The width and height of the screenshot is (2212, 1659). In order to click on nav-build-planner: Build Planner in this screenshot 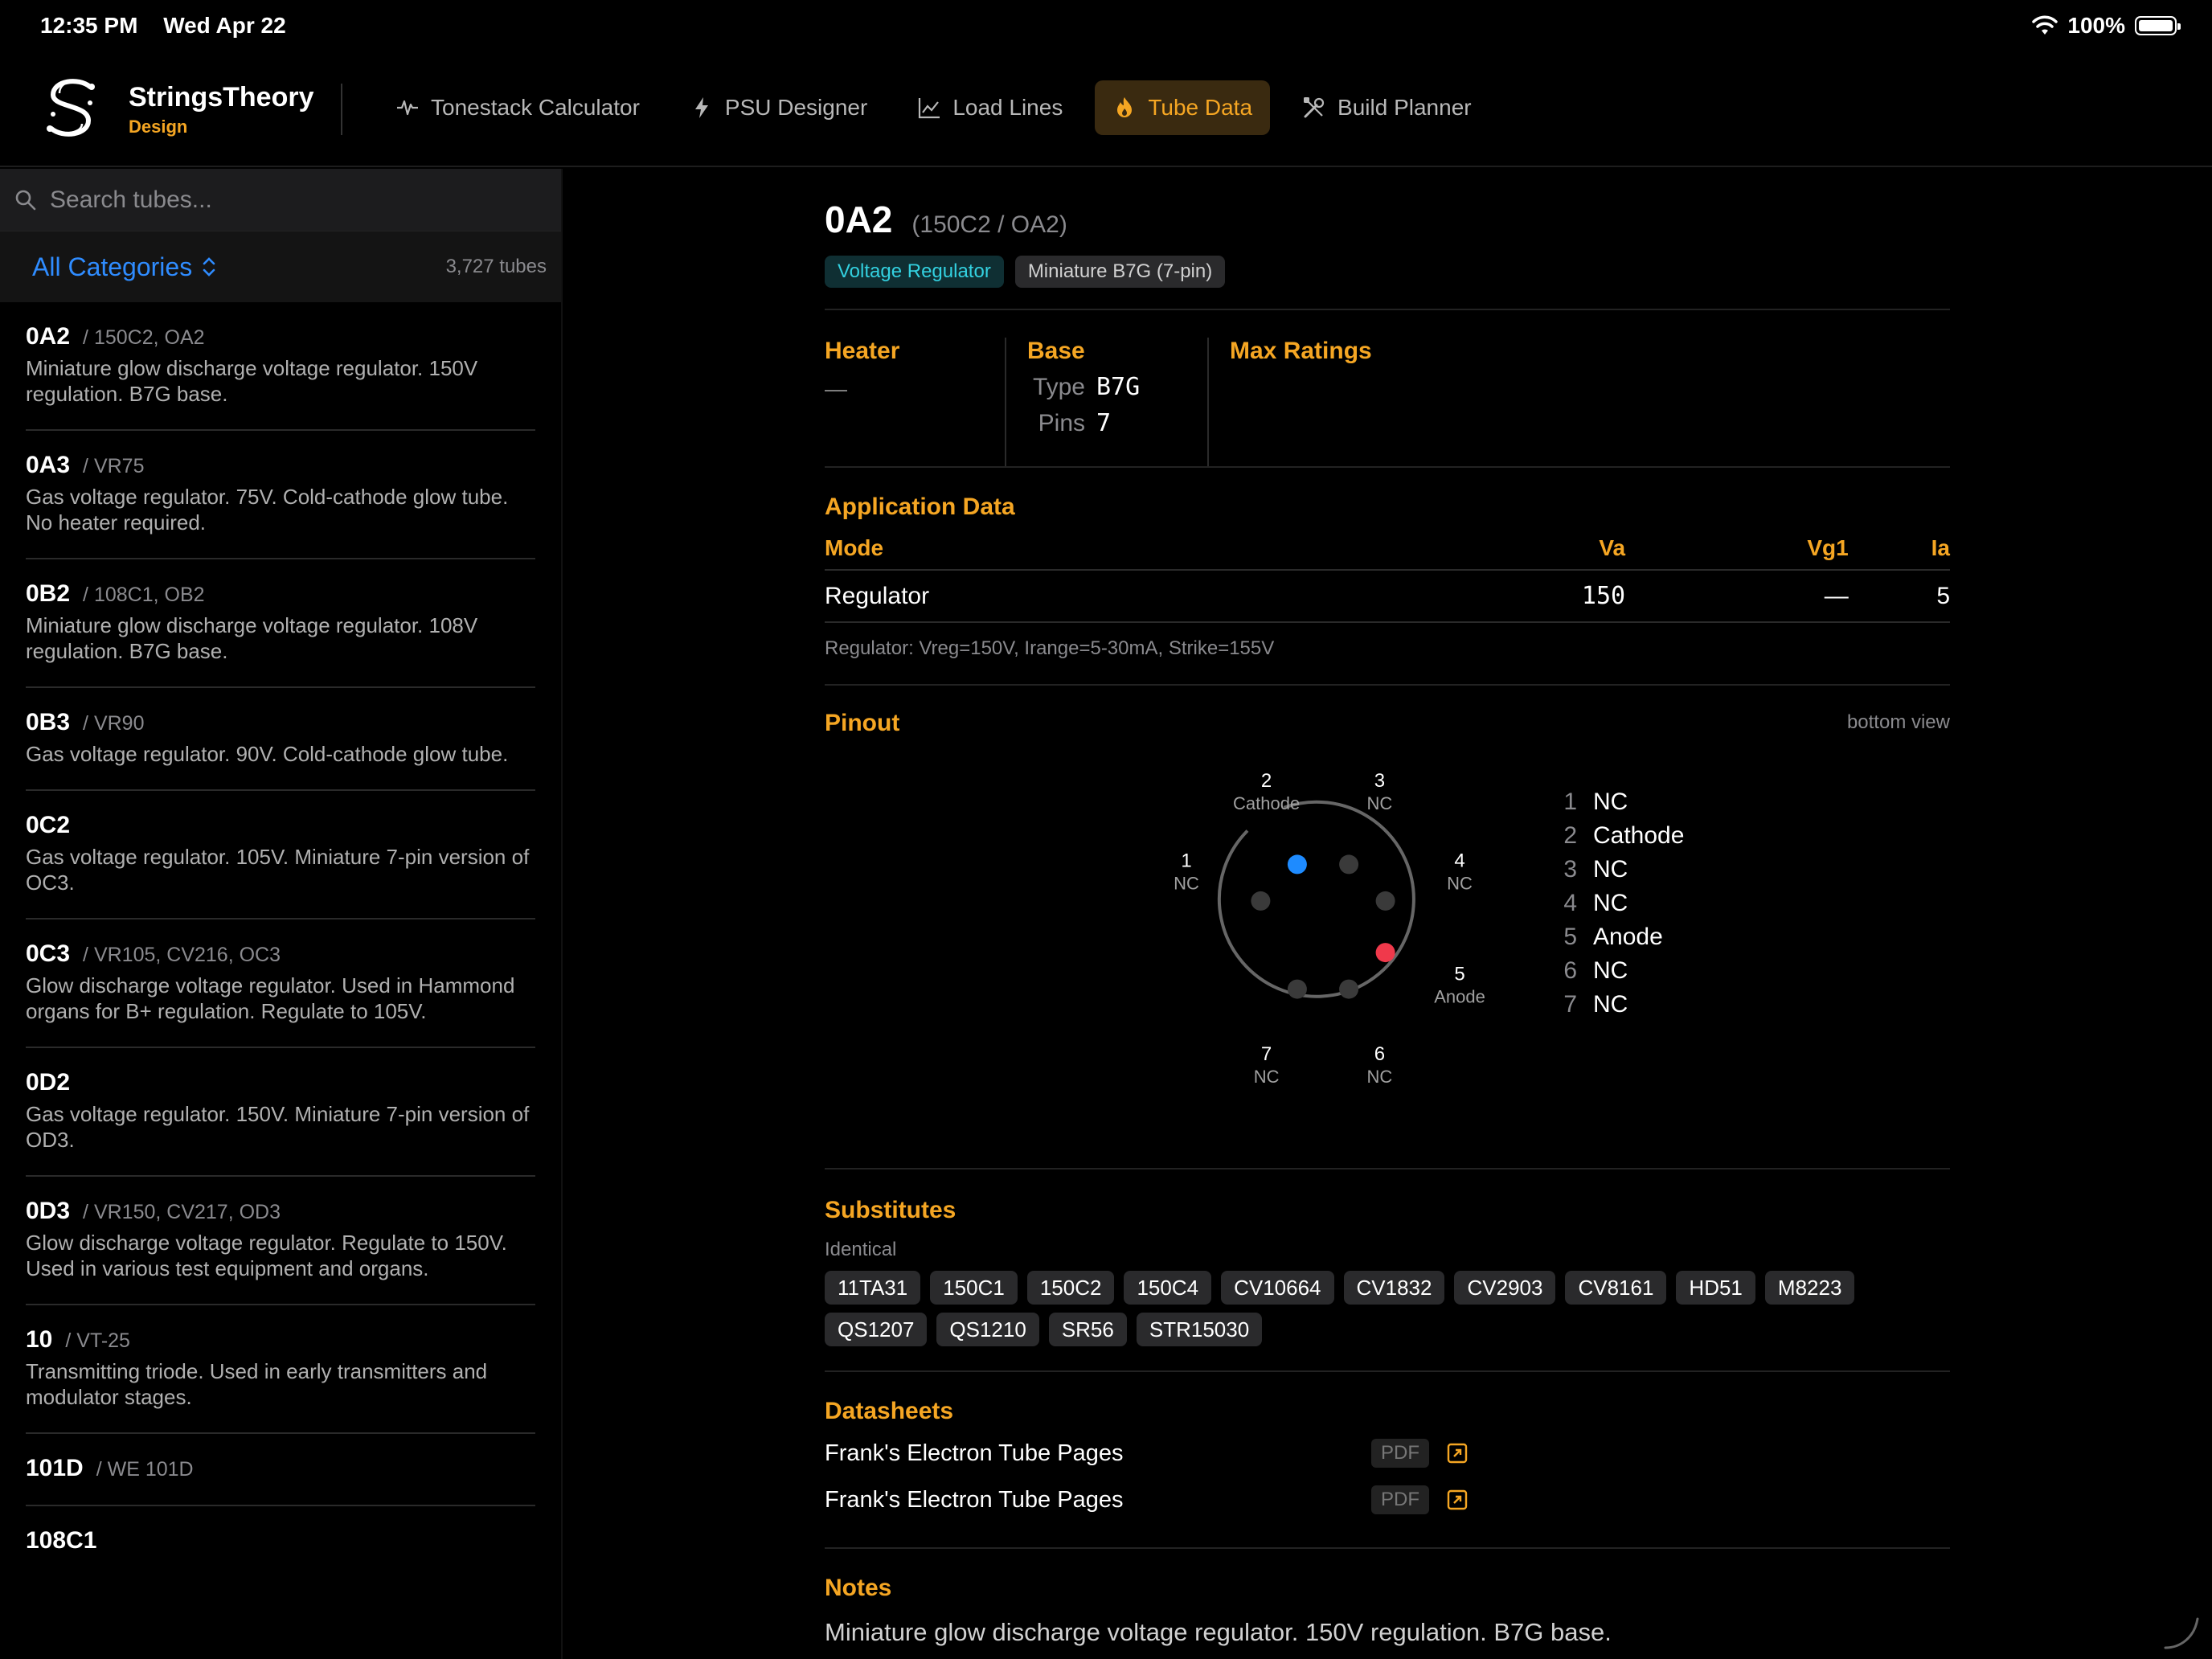, I will do `click(1386, 108)`.